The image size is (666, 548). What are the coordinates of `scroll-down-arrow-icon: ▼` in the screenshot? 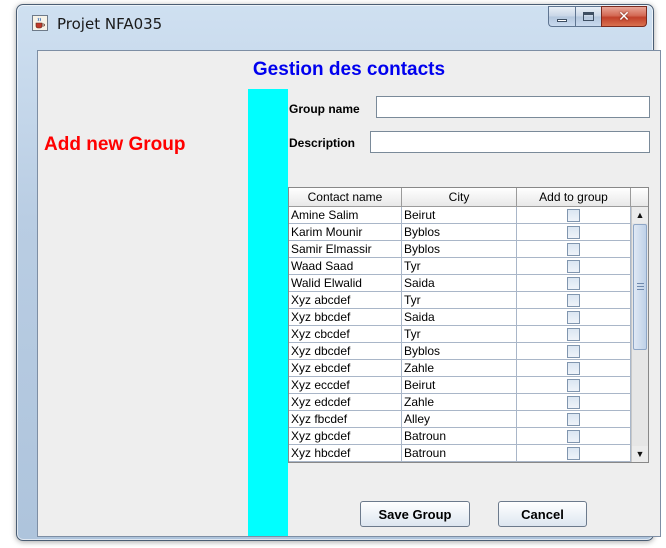 It's located at (640, 454).